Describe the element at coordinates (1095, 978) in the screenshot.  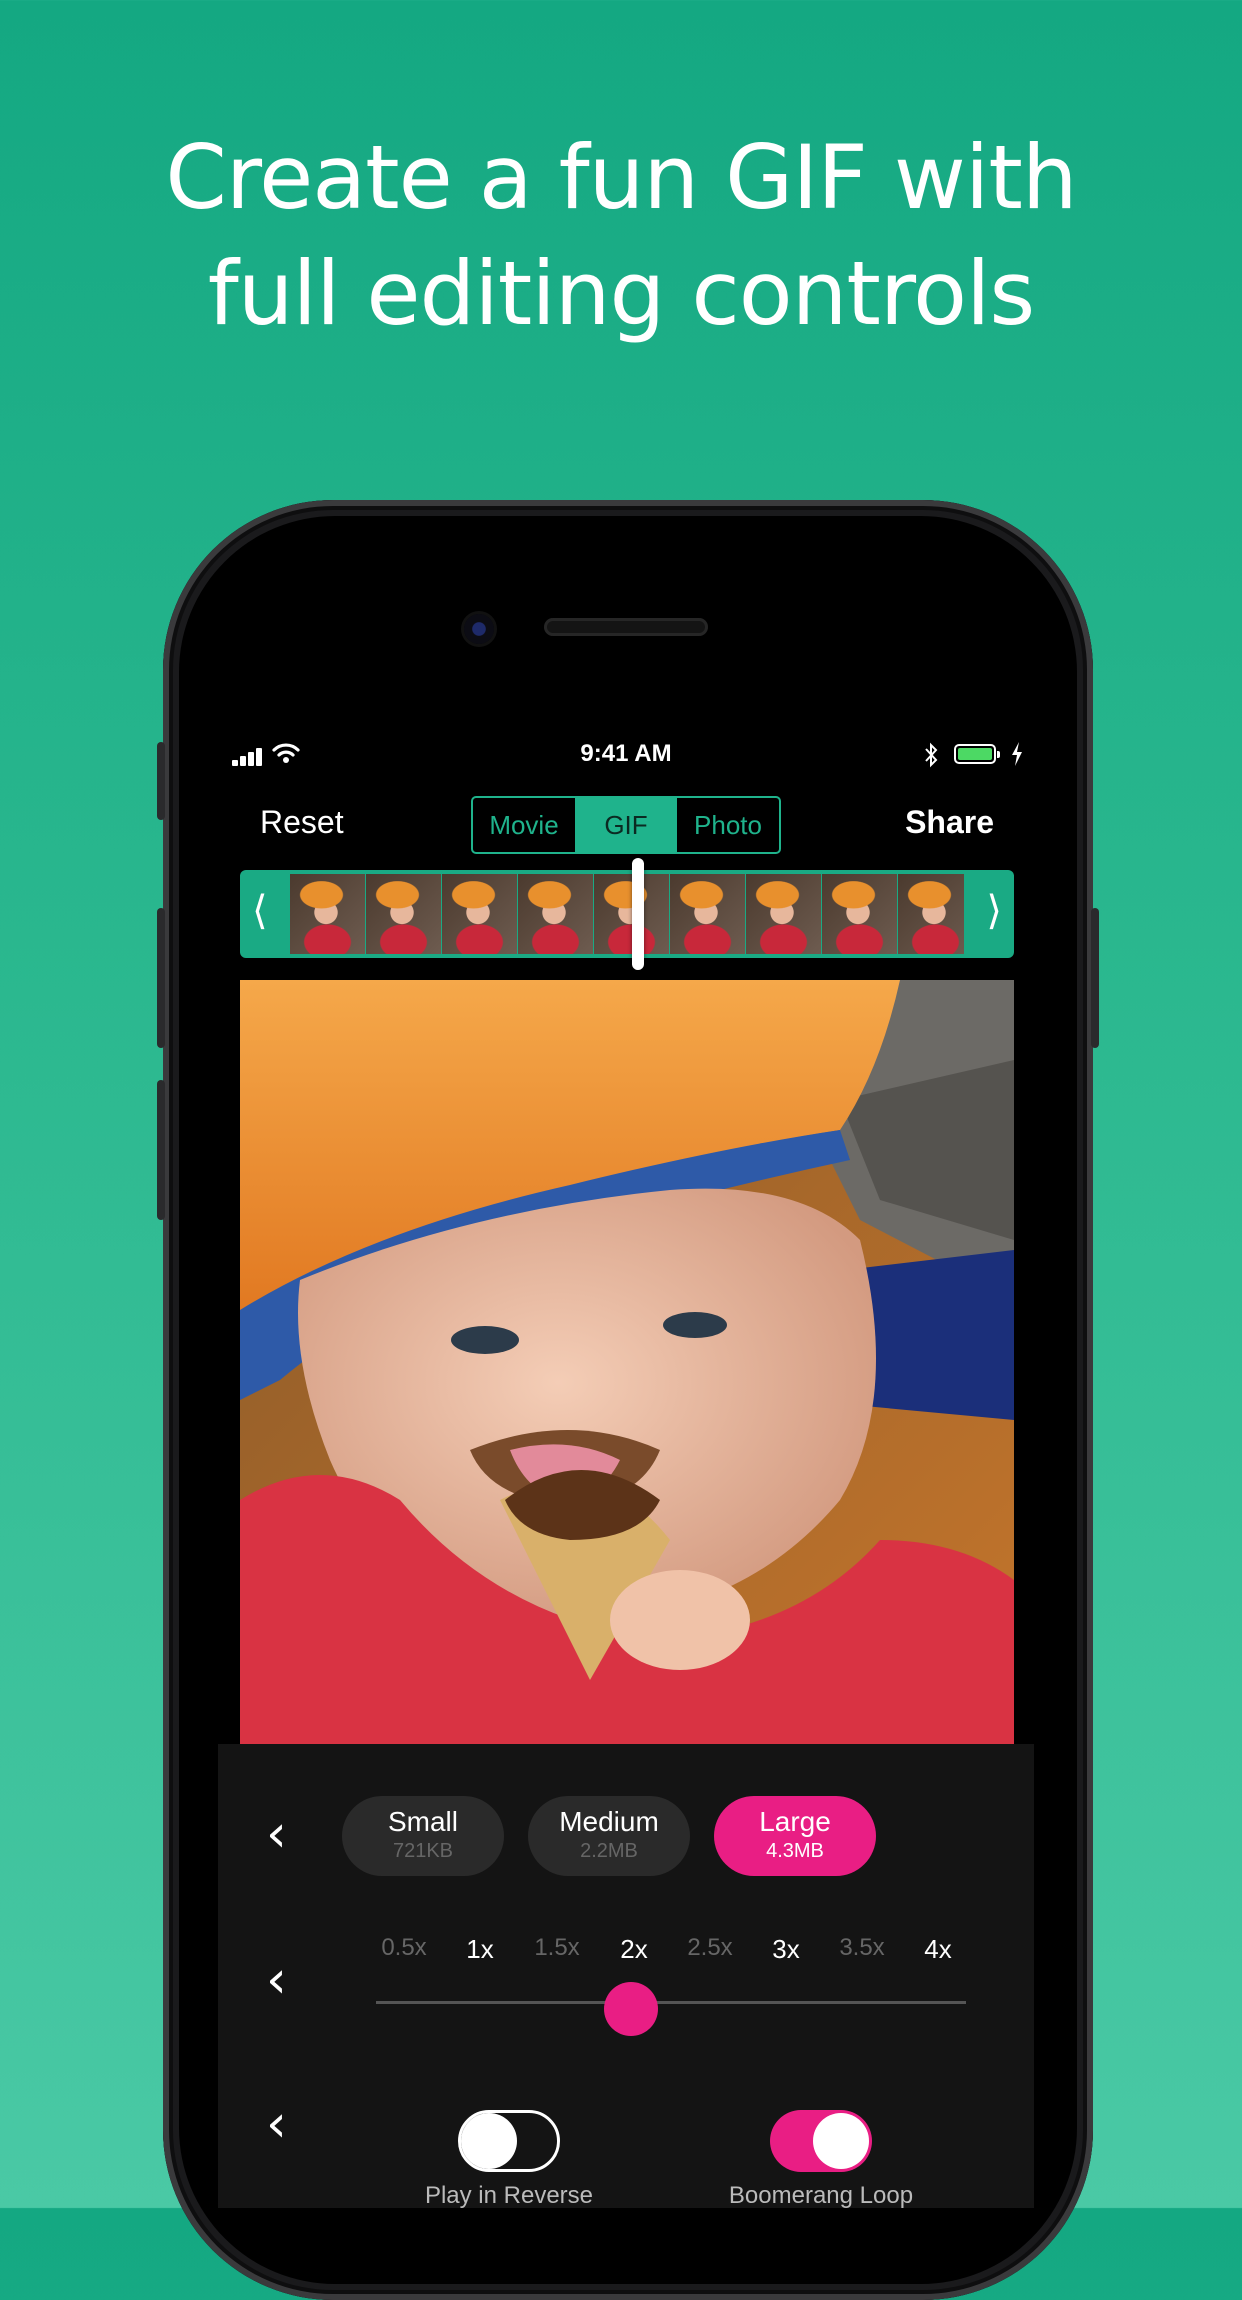
I see `power-button` at that location.